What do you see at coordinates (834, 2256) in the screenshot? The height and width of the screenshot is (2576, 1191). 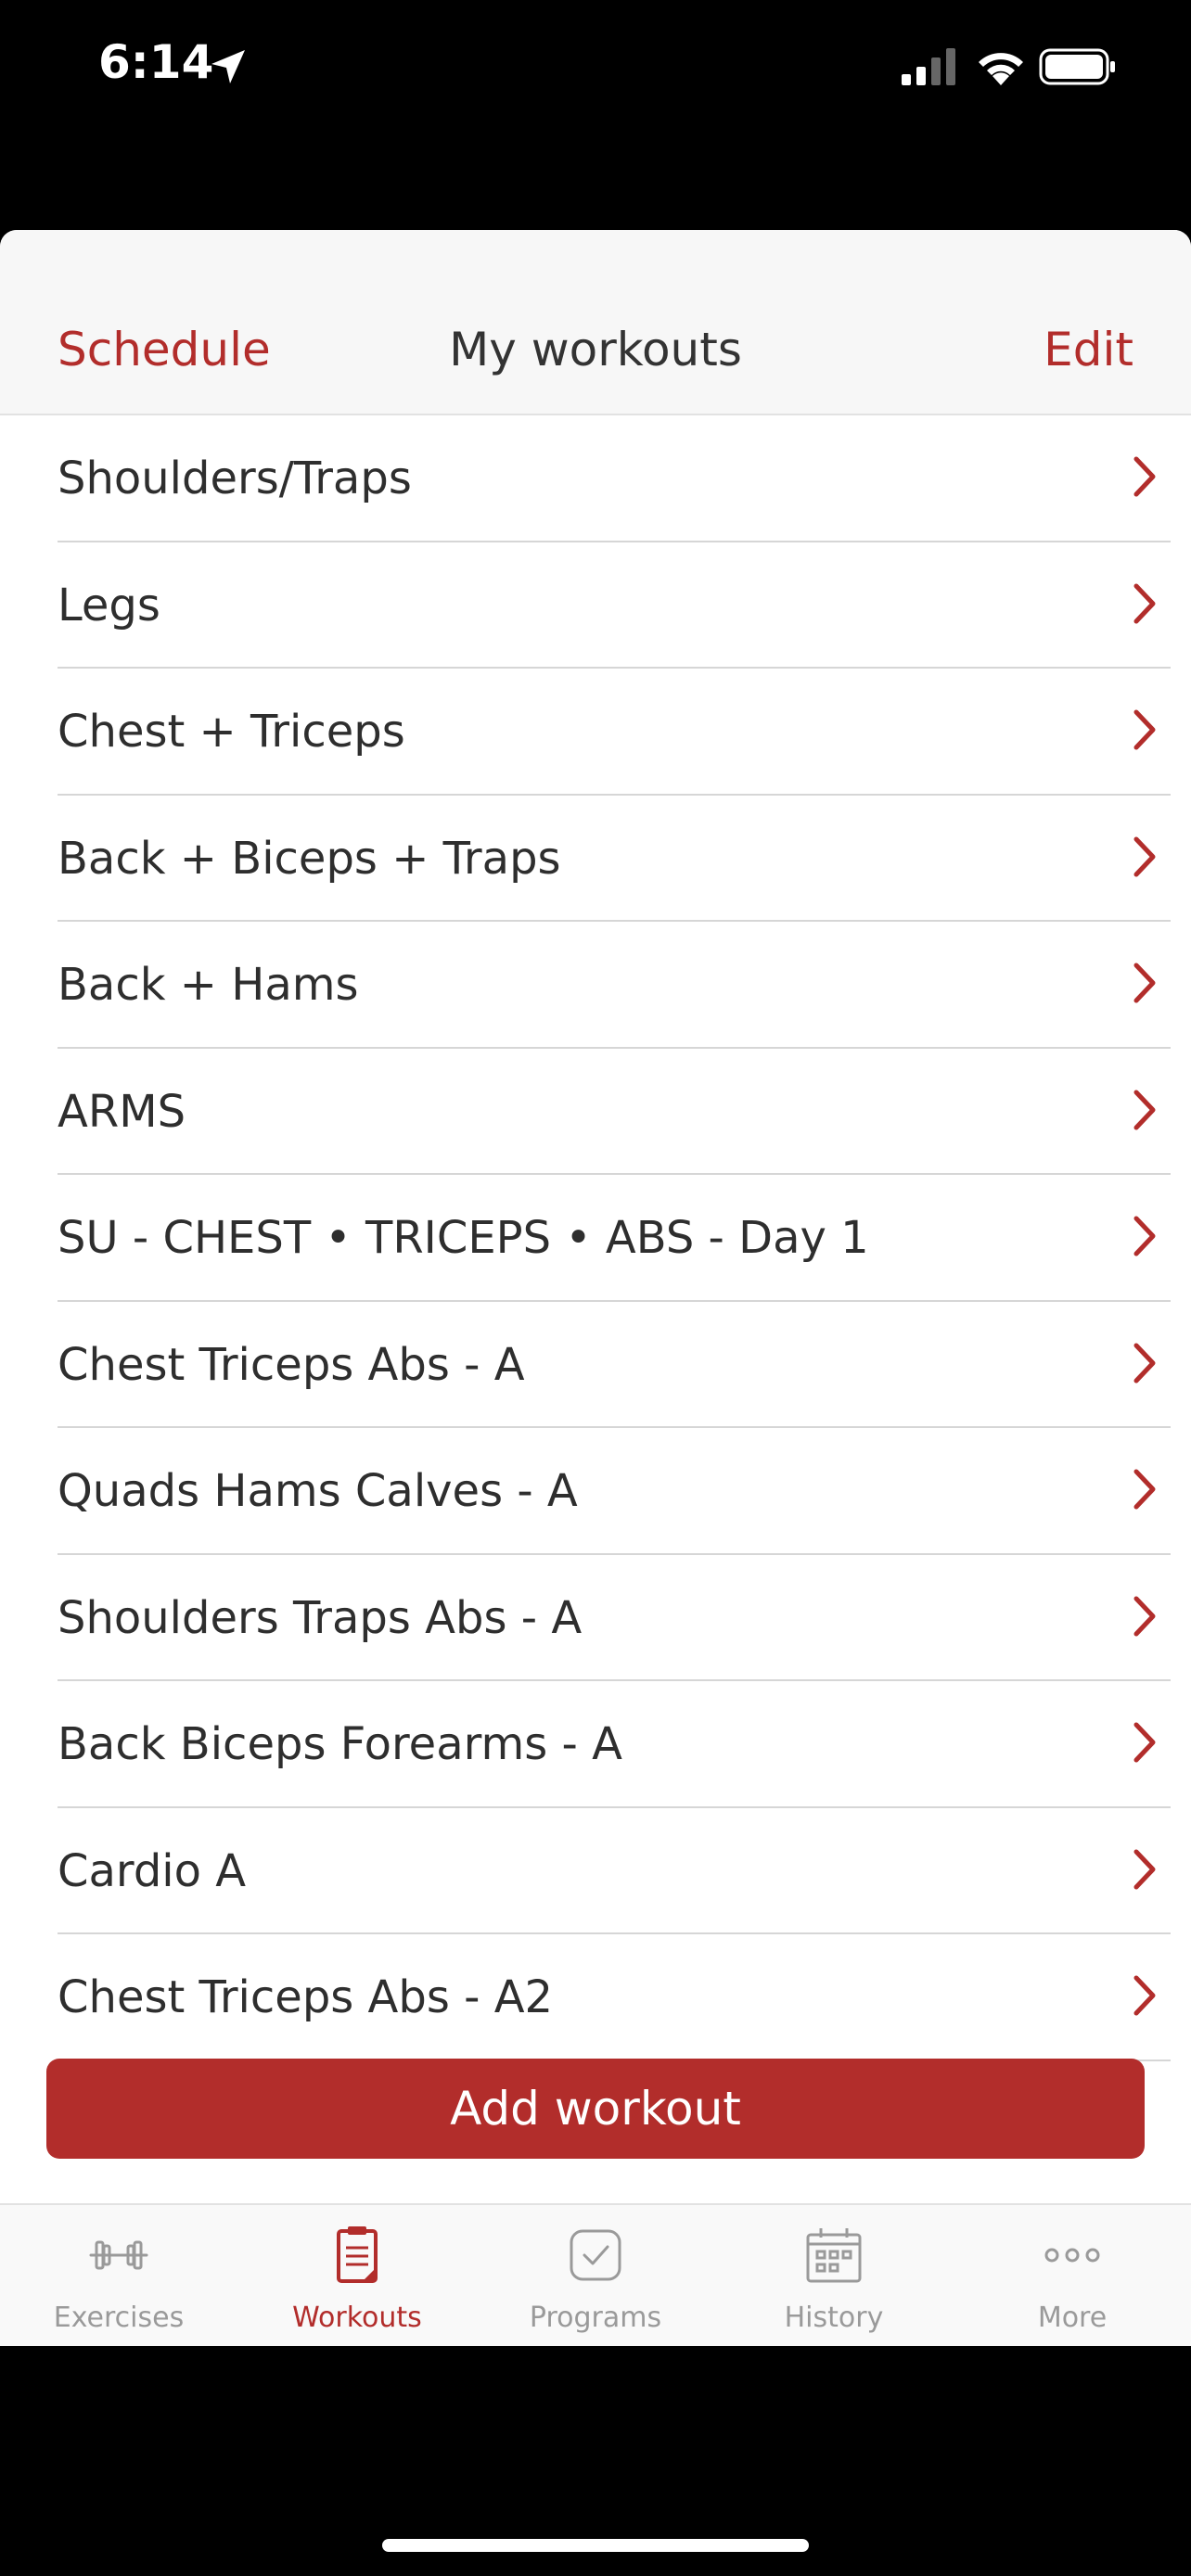 I see `calendar-icon` at bounding box center [834, 2256].